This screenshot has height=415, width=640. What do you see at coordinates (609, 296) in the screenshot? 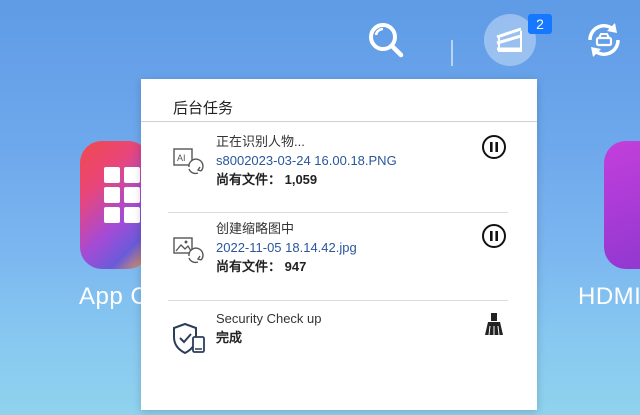
I see `hdmi-app-label: HDMI` at bounding box center [609, 296].